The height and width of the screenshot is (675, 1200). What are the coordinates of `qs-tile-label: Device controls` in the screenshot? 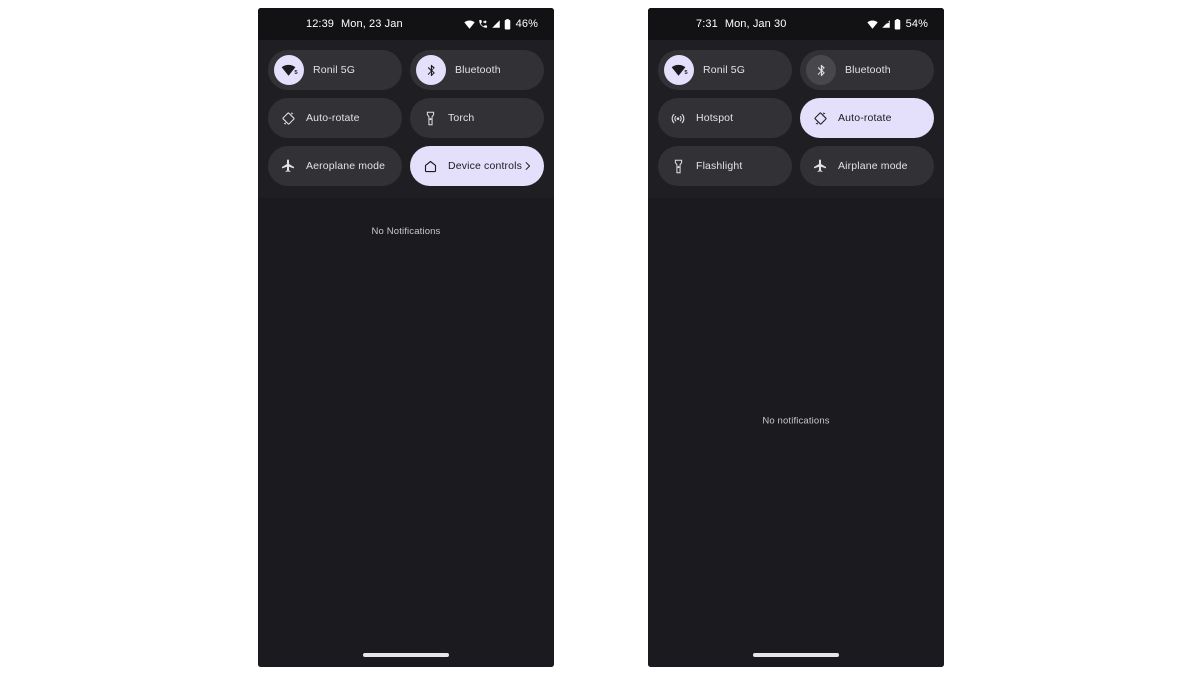 It's located at (485, 166).